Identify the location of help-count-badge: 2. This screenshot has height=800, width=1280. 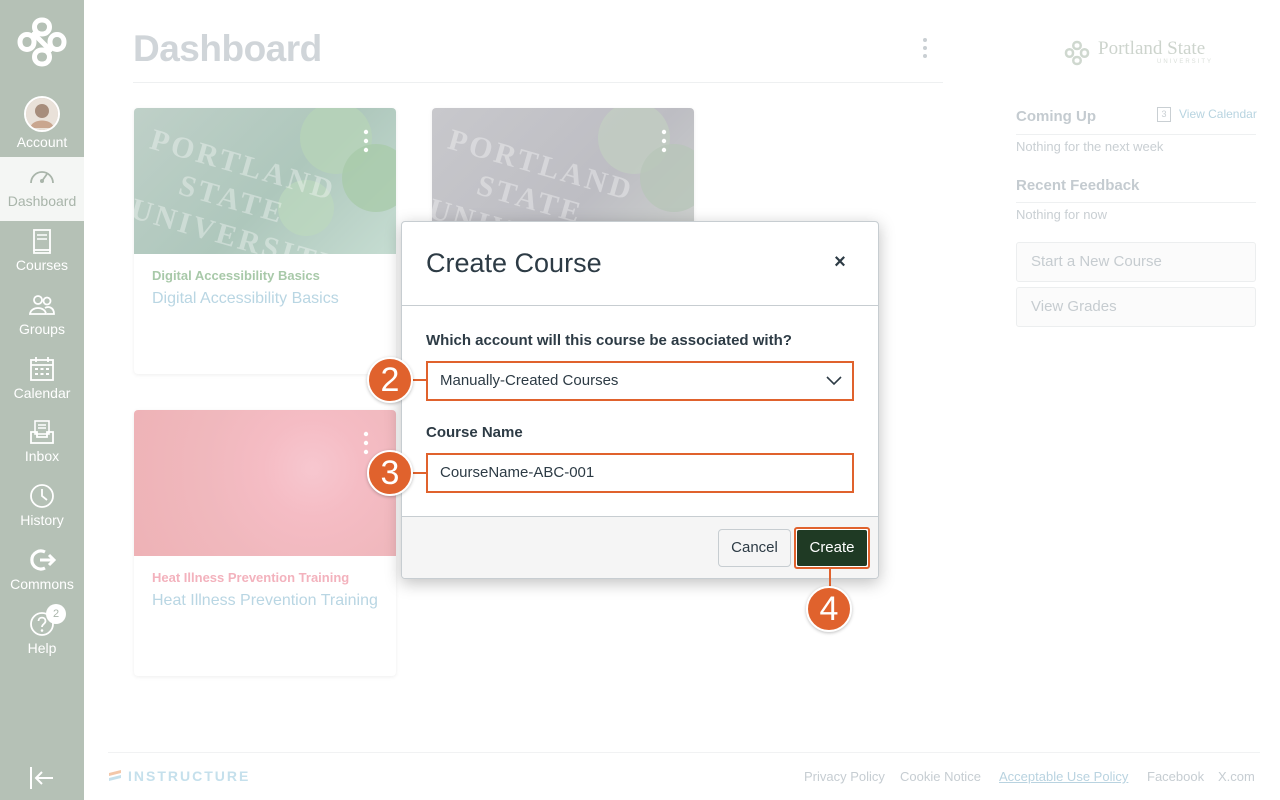
(56, 614).